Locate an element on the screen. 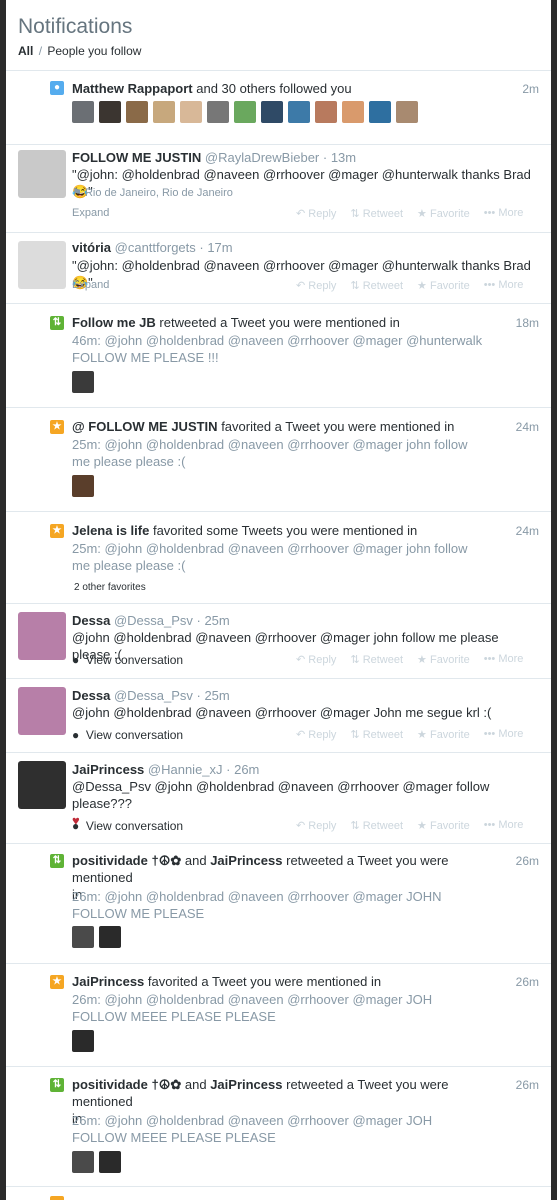 This screenshot has width=557, height=1200. tweet-time: · 26m is located at coordinates (242, 769).